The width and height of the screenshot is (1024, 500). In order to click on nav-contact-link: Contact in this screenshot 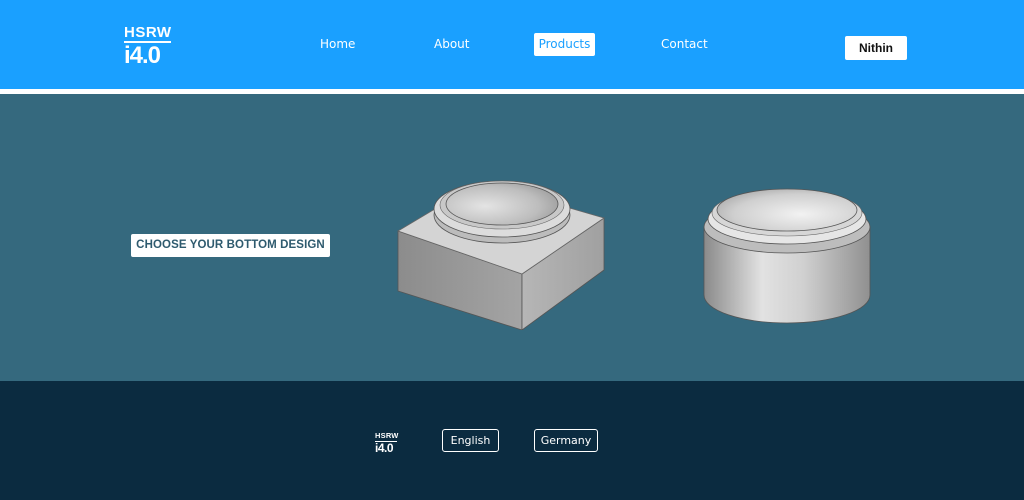, I will do `click(684, 44)`.